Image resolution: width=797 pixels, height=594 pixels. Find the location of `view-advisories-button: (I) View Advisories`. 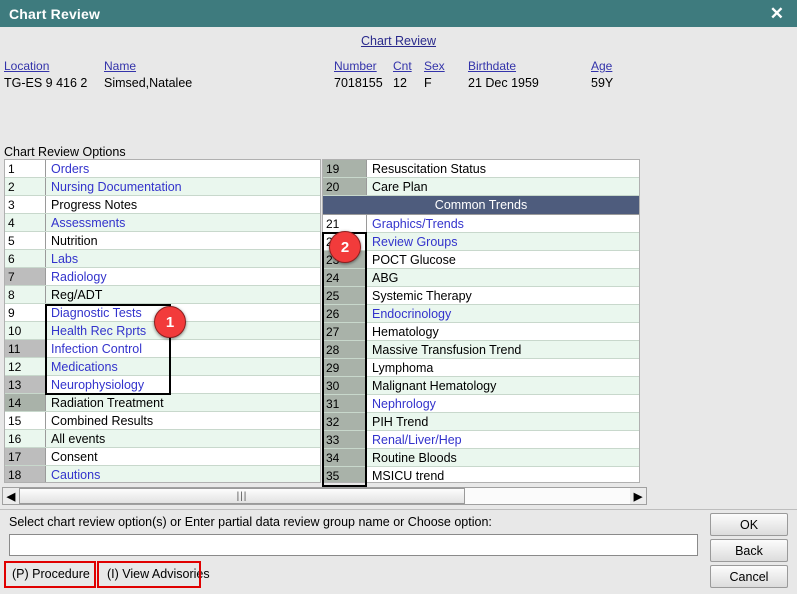

view-advisories-button: (I) View Advisories is located at coordinates (158, 574).